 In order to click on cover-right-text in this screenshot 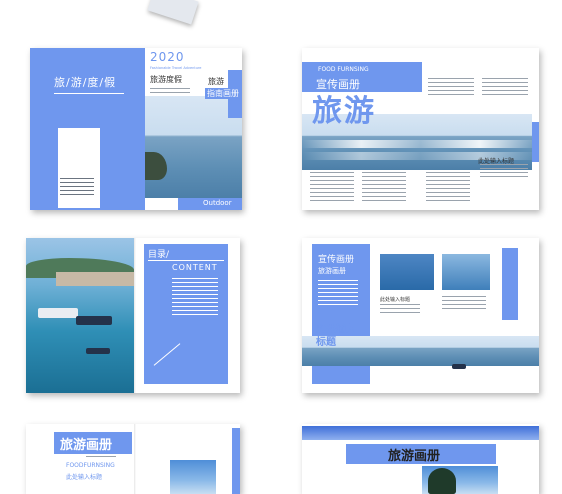, I will do `click(170, 92)`.